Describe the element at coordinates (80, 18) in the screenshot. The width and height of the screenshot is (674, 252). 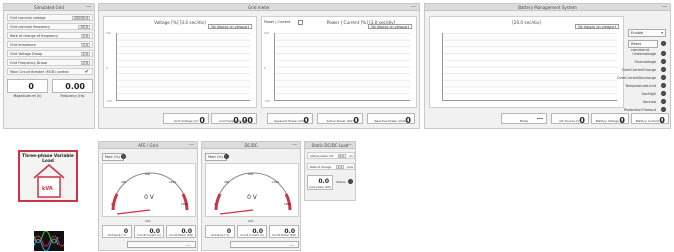
I see `grid-voltage-input: 20000.0` at that location.